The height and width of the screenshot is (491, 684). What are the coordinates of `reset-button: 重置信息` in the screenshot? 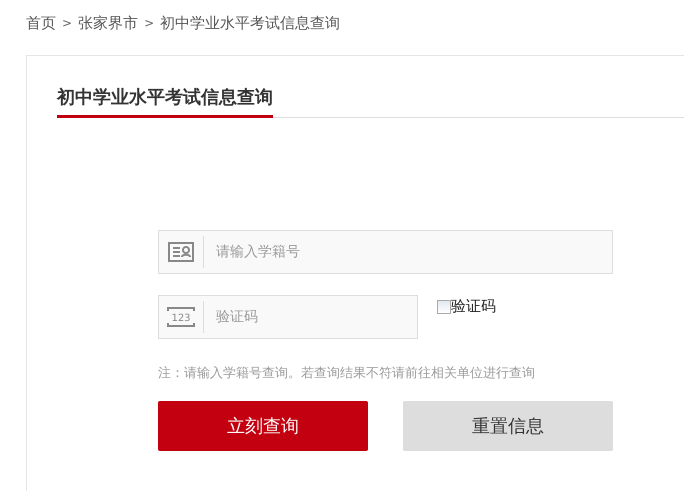 It's located at (508, 426).